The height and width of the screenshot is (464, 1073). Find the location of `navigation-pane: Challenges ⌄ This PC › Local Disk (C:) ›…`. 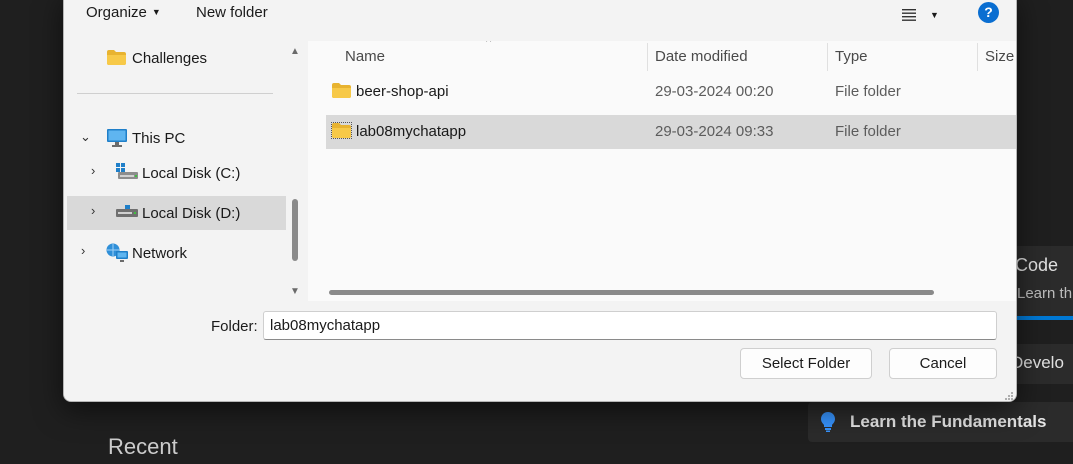

navigation-pane: Challenges ⌄ This PC › Local Disk (C:) ›… is located at coordinates (185, 171).